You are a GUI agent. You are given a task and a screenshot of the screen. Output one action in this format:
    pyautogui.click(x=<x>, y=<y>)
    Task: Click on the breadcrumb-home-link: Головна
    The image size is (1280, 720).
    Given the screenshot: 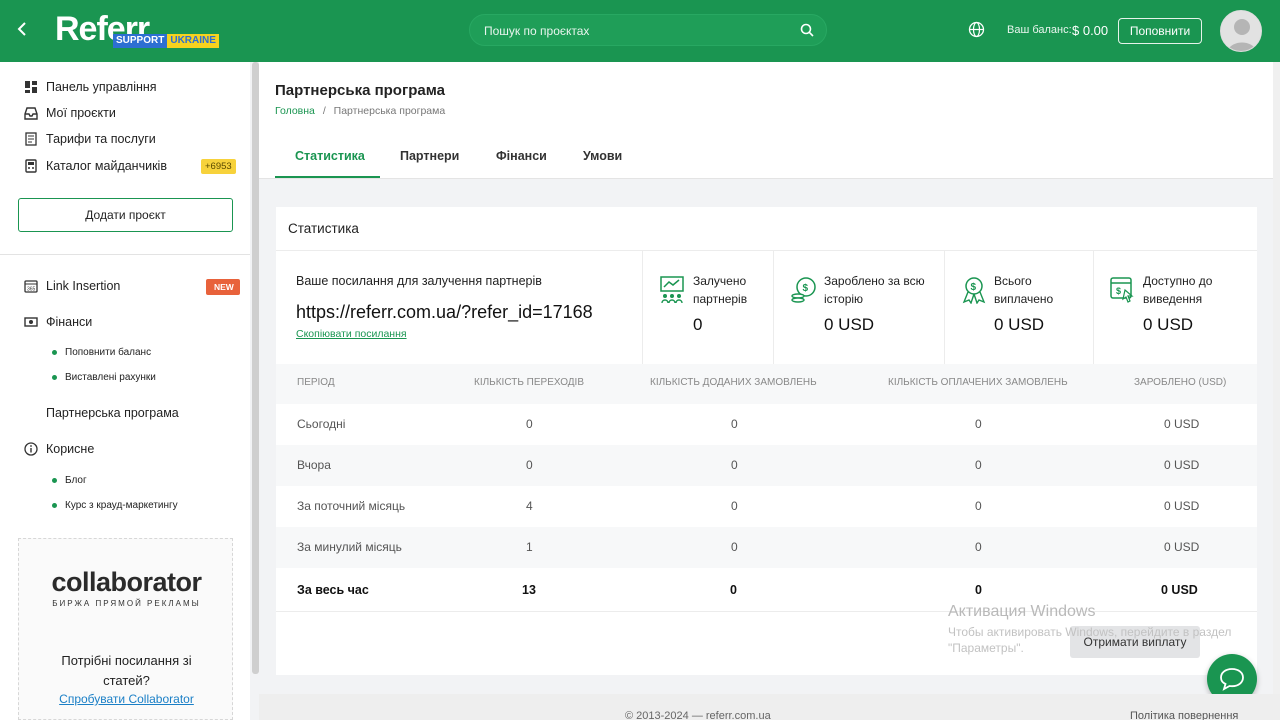 What is the action you would take?
    pyautogui.click(x=295, y=111)
    